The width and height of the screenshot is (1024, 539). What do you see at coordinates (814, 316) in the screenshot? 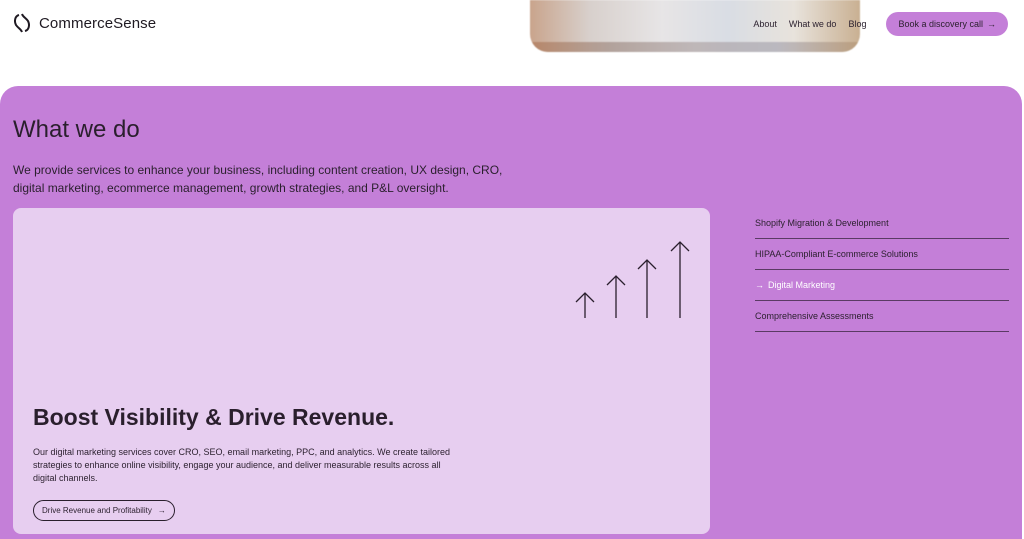
I see `service-item-label: Comprehensive Assessments` at bounding box center [814, 316].